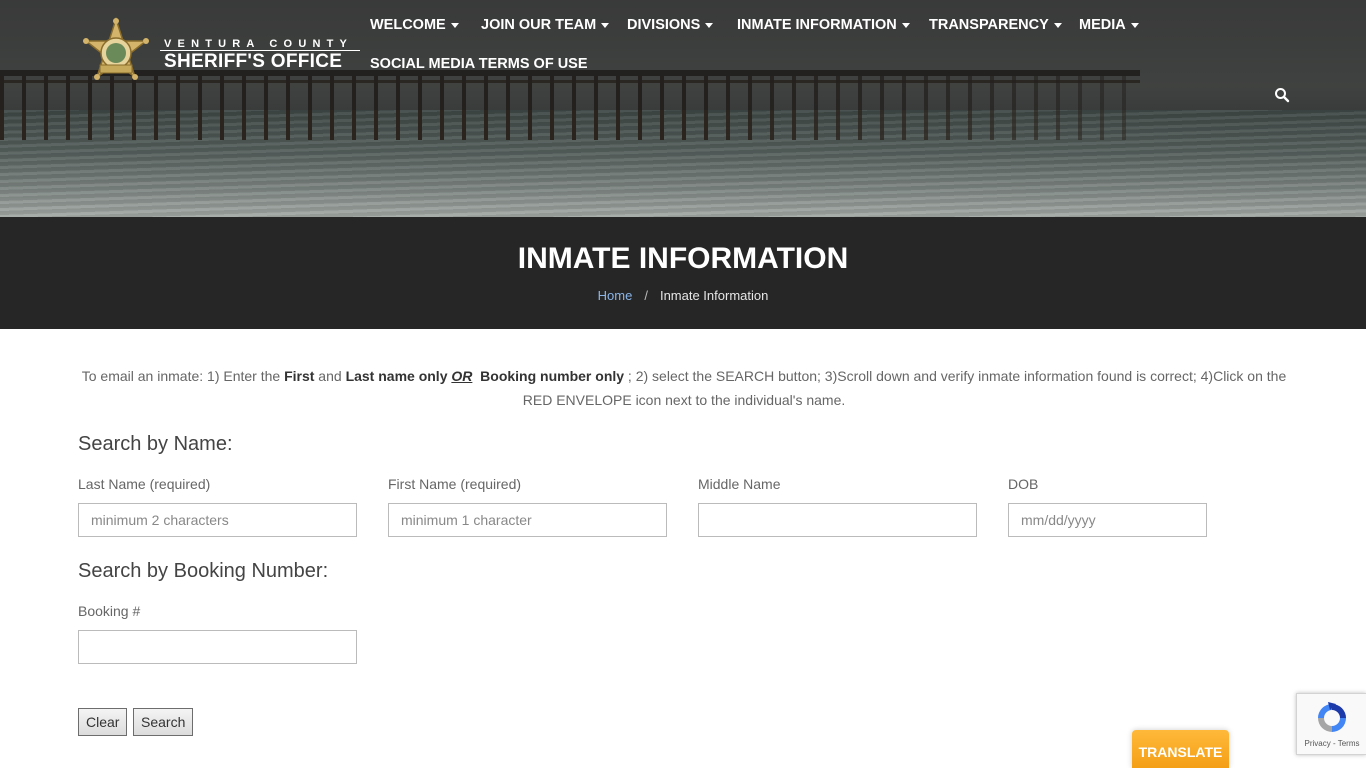 The height and width of the screenshot is (768, 1366). Describe the element at coordinates (615, 295) in the screenshot. I see `breadcrumb-home-link: Home` at that location.